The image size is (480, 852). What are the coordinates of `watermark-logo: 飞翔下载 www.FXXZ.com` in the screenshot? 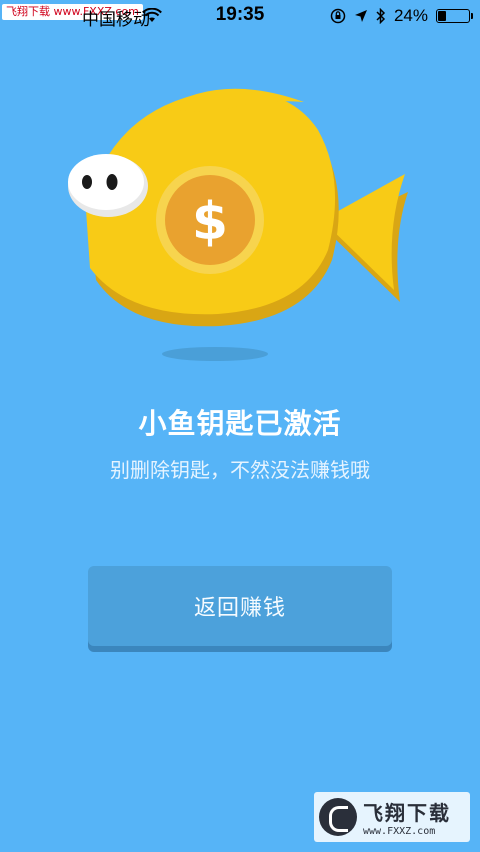 It's located at (392, 817).